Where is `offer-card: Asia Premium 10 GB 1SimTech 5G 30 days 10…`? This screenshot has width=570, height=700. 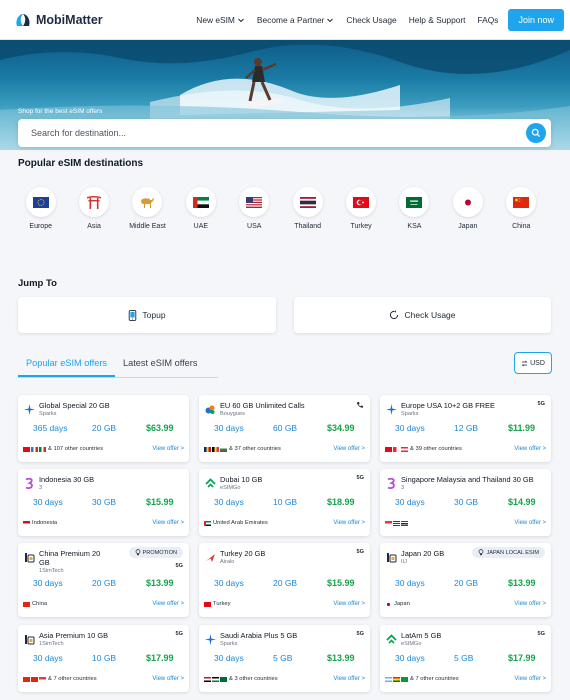 offer-card: Asia Premium 10 GB 1SimTech 5G 30 days 10… is located at coordinates (103, 658).